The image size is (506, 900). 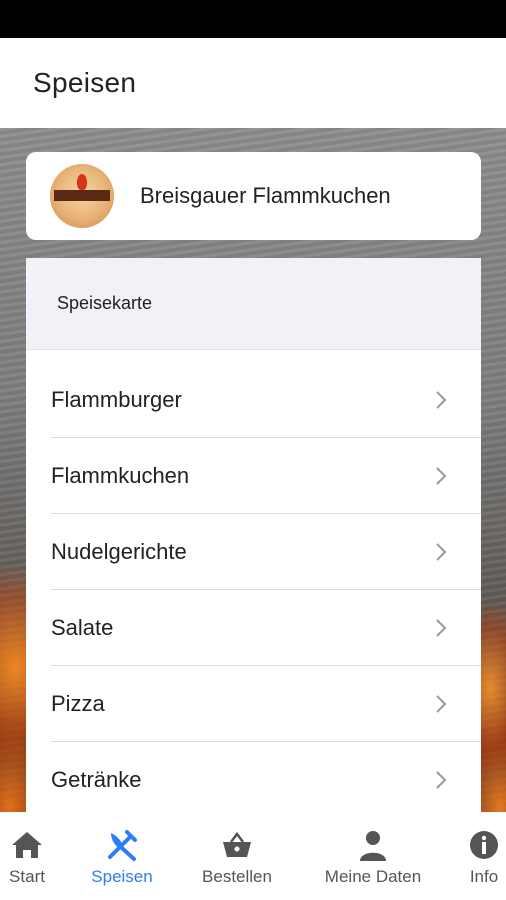 What do you see at coordinates (85, 82) in the screenshot?
I see `page-title: Speisen` at bounding box center [85, 82].